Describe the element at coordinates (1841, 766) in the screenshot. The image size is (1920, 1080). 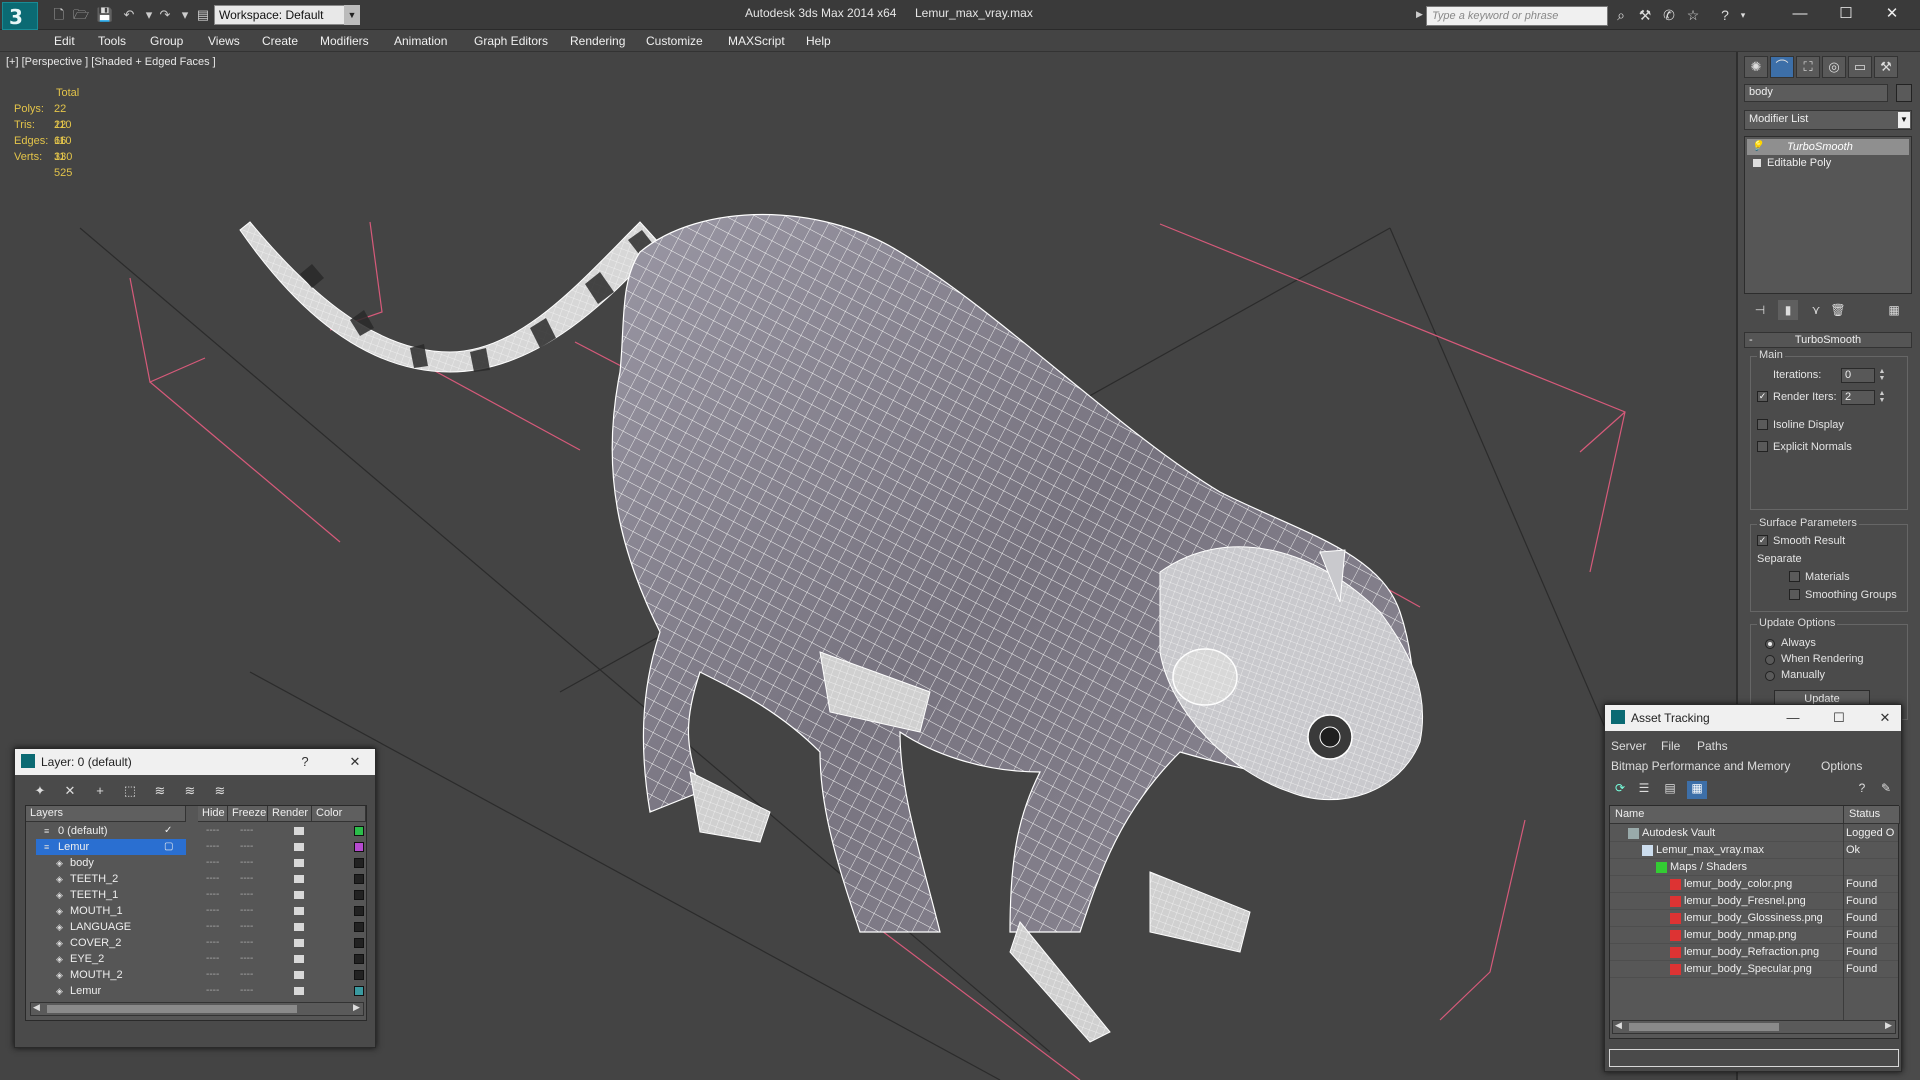
I see `menu-options: Options` at that location.